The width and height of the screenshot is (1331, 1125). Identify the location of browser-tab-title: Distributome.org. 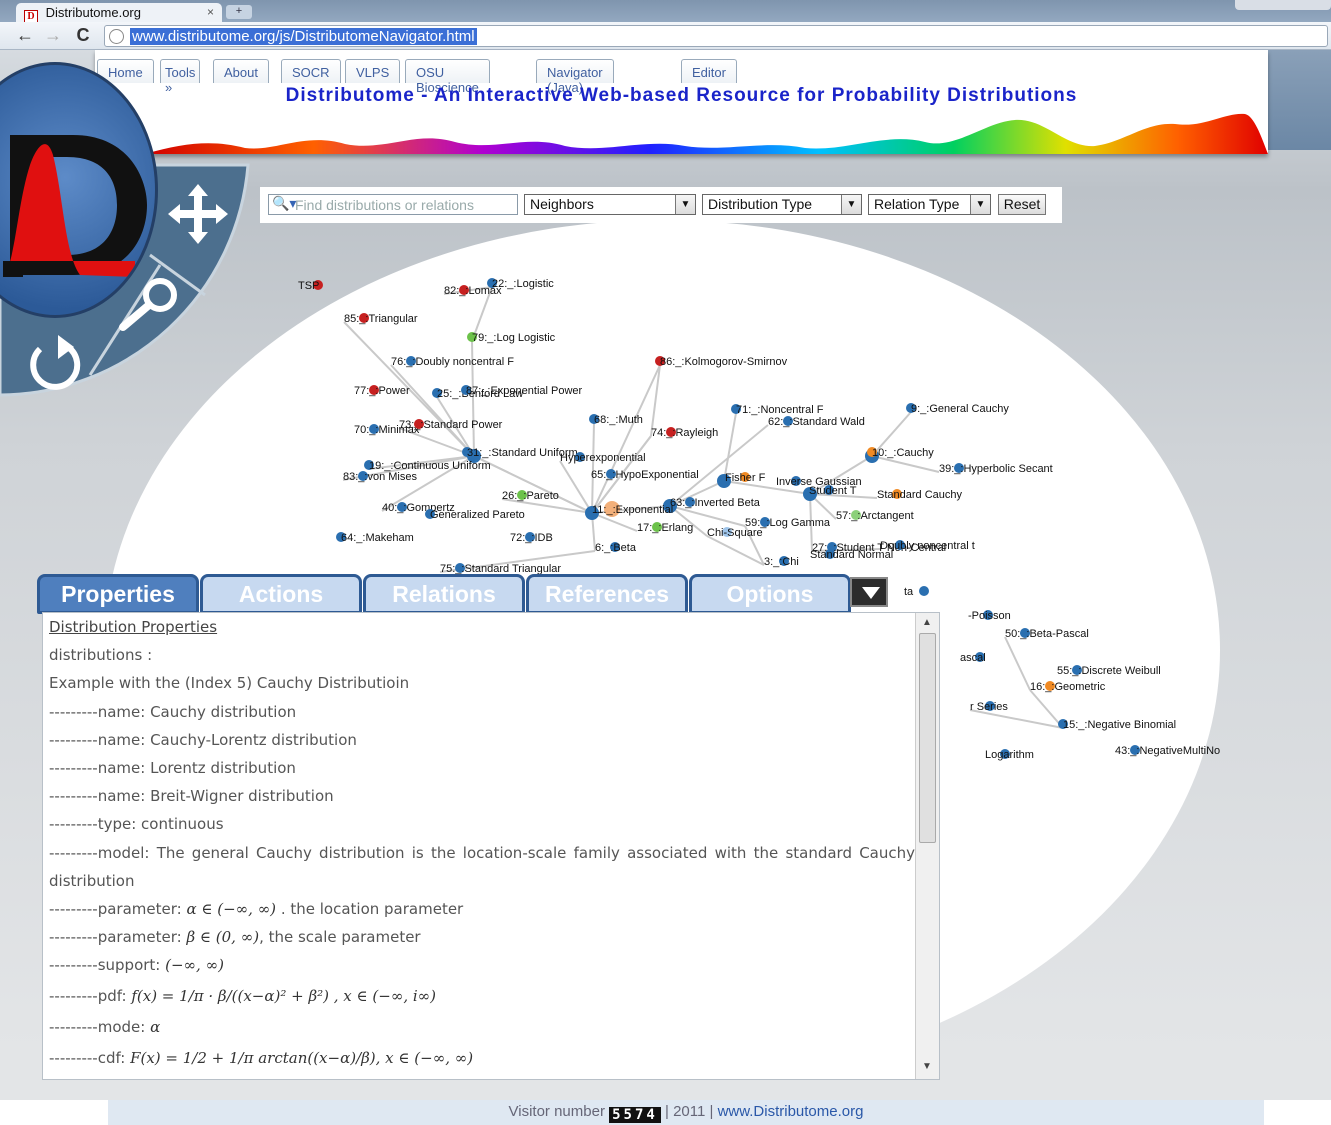
(93, 12).